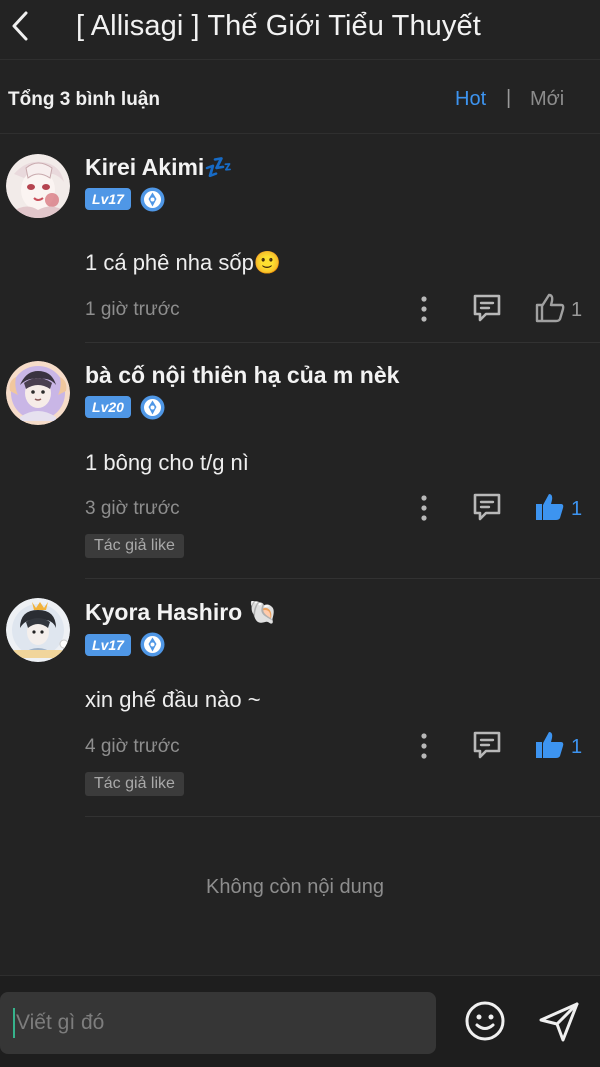  Describe the element at coordinates (278, 26) in the screenshot. I see `page-title: [ Allisagi ] Thế Giới Tiểu Thuyết` at that location.